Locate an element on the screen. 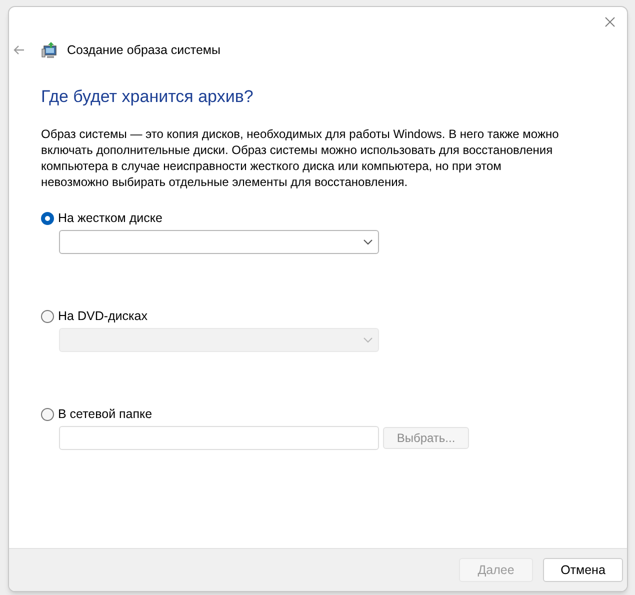  back-arrow-icon is located at coordinates (19, 50).